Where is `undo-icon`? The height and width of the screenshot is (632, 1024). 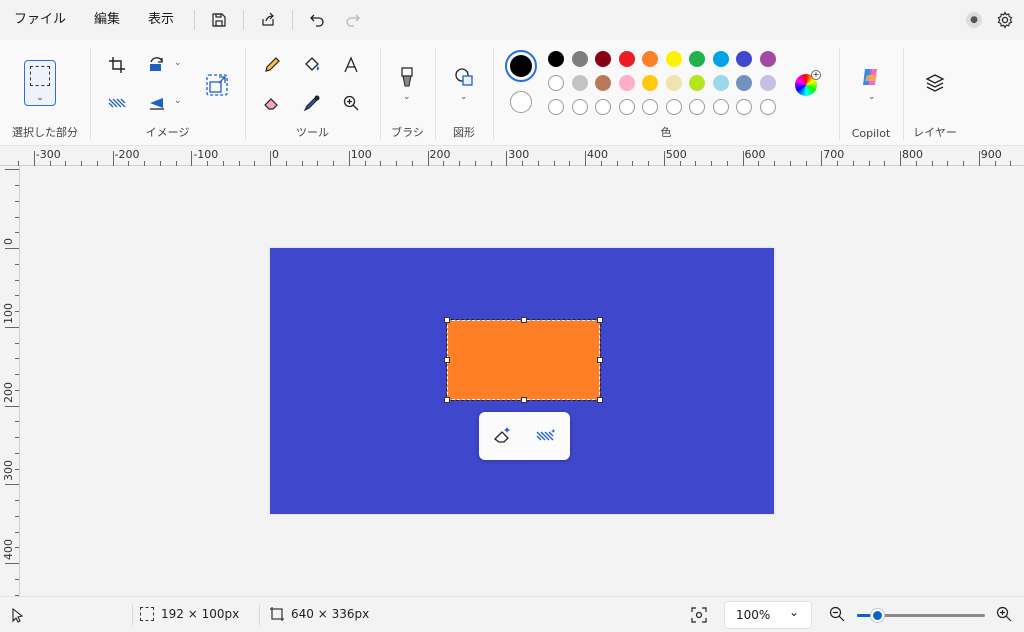 undo-icon is located at coordinates (317, 20).